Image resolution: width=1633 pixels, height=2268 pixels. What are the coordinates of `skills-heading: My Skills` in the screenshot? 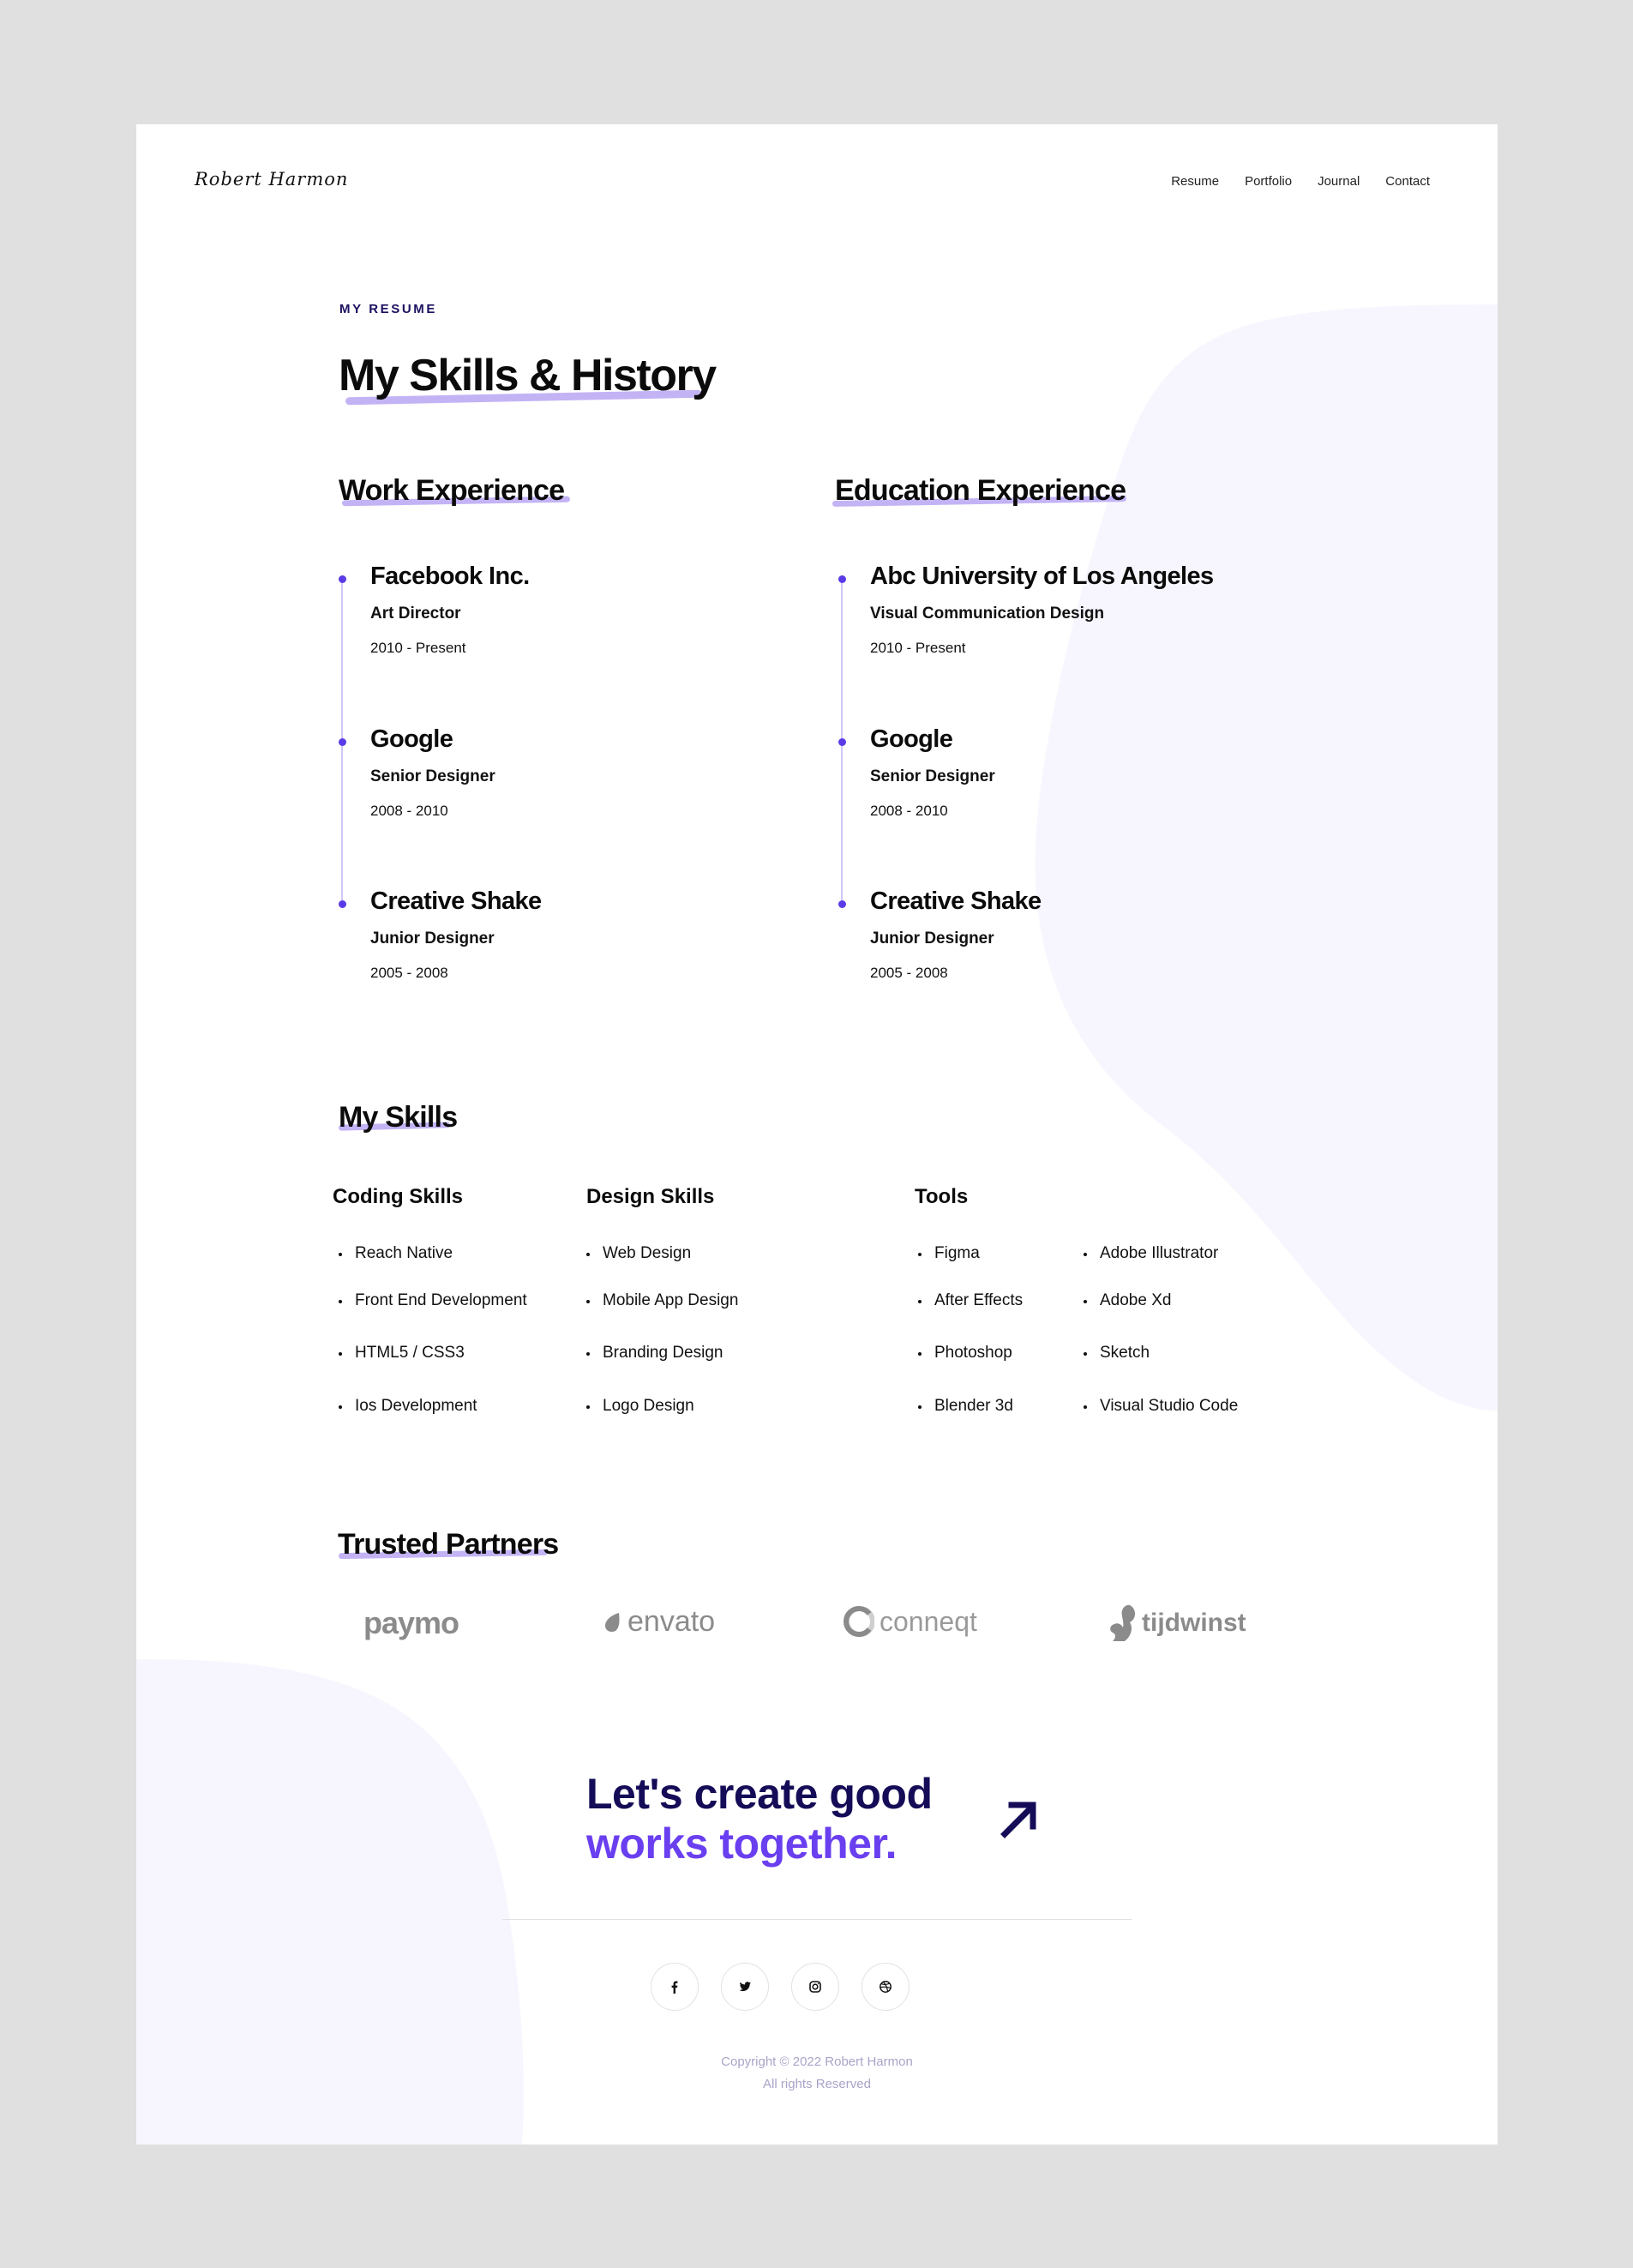 It's located at (398, 1117).